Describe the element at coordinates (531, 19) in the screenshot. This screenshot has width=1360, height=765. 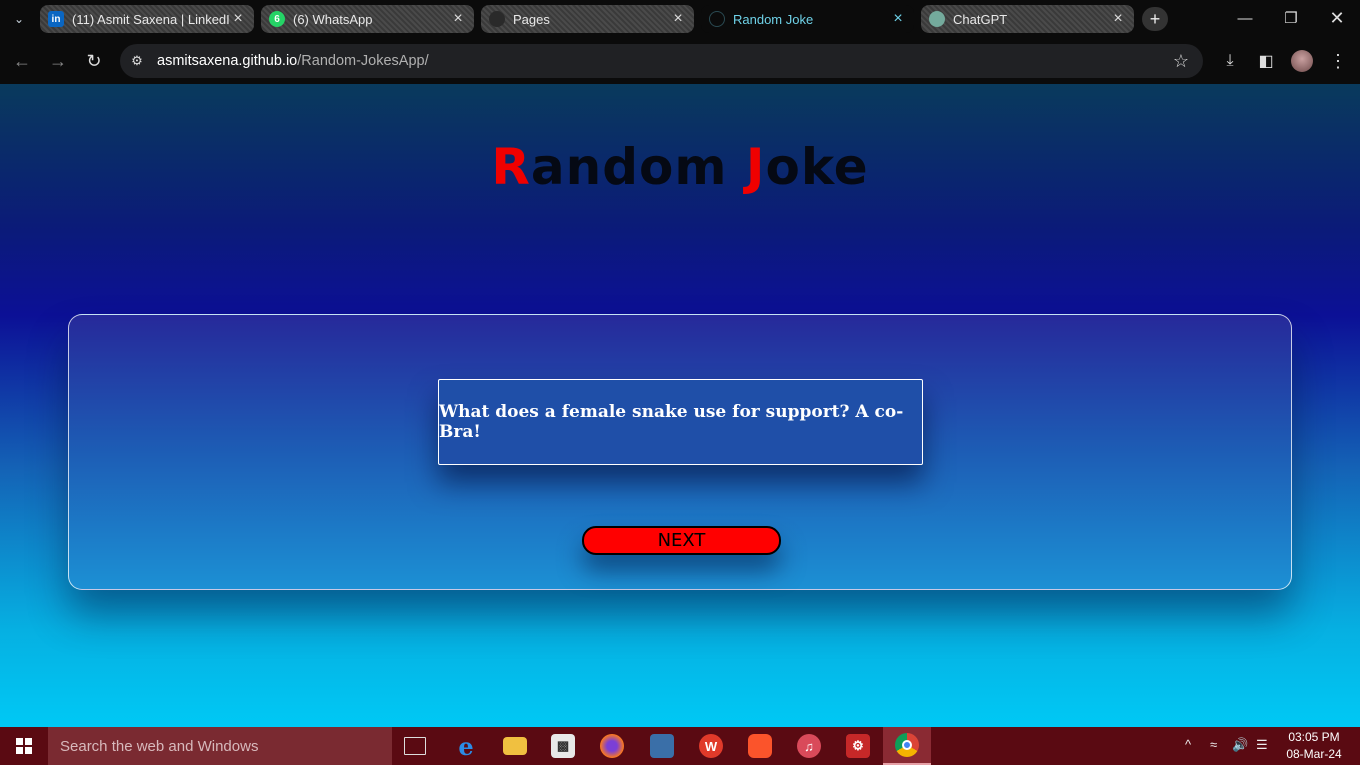
I see `tab-title: Pages` at that location.